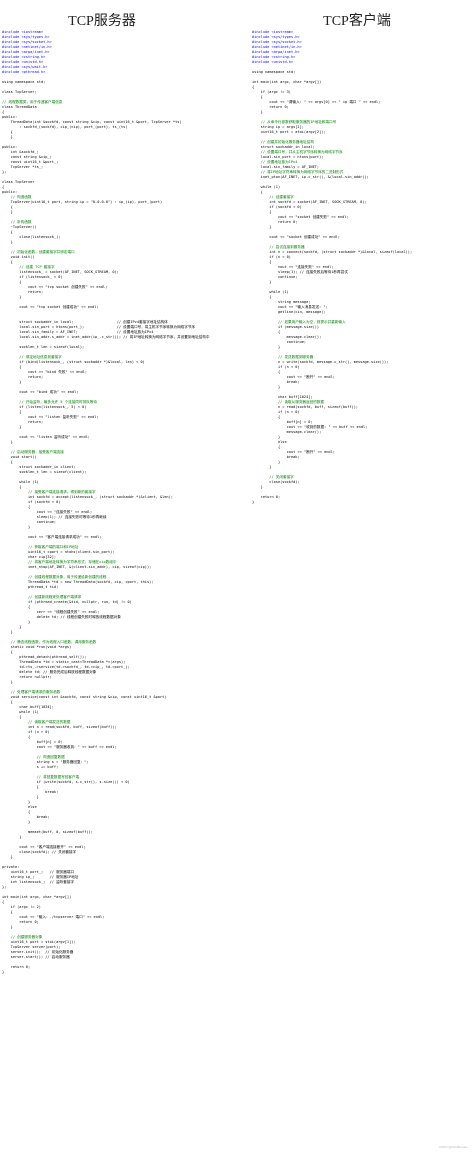 The width and height of the screenshot is (474, 1152). Describe the element at coordinates (453, 1147) in the screenshot. I see `watermark: CSDN @RainBreaker` at that location.